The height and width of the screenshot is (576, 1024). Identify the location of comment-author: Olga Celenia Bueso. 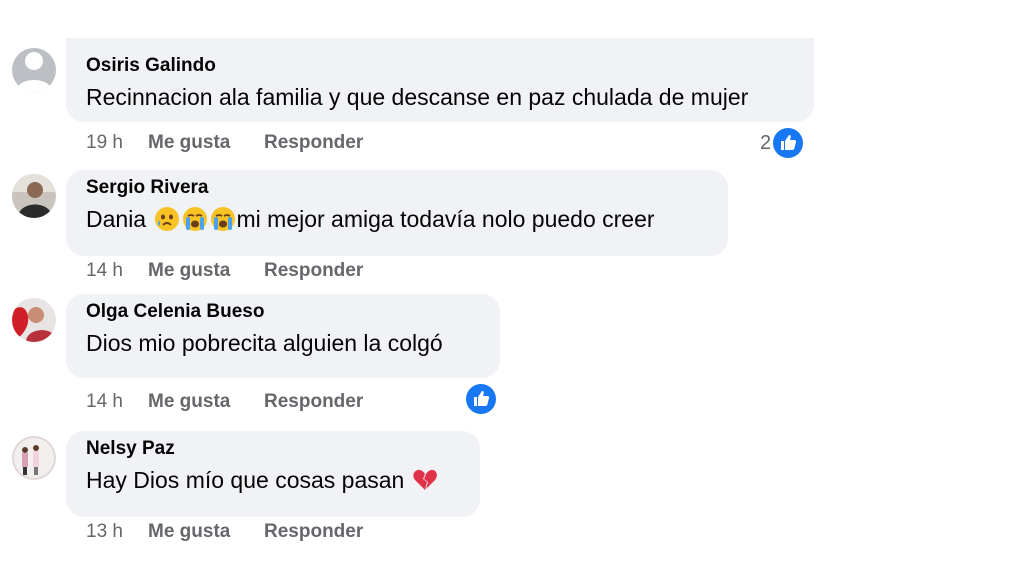
(283, 312).